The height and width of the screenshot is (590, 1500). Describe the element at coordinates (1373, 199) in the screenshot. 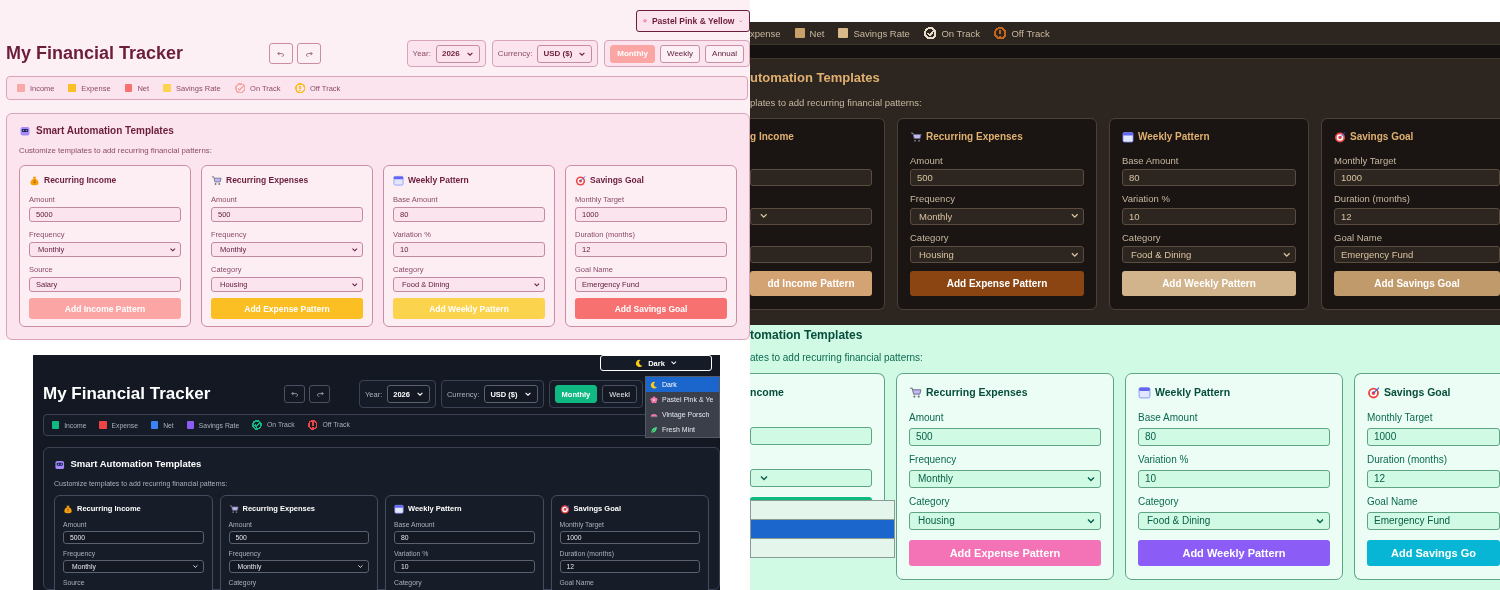

I see `field-label: Duration (months)` at that location.